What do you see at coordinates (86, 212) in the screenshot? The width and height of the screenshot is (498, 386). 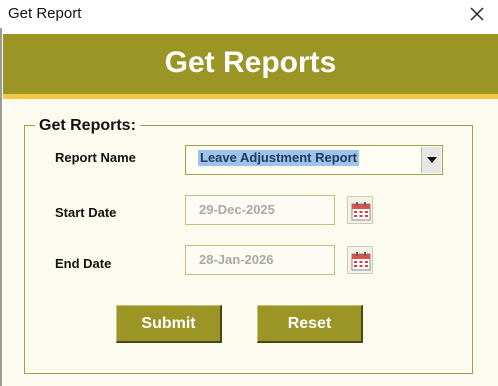 I see `start-date-label: Start Date` at bounding box center [86, 212].